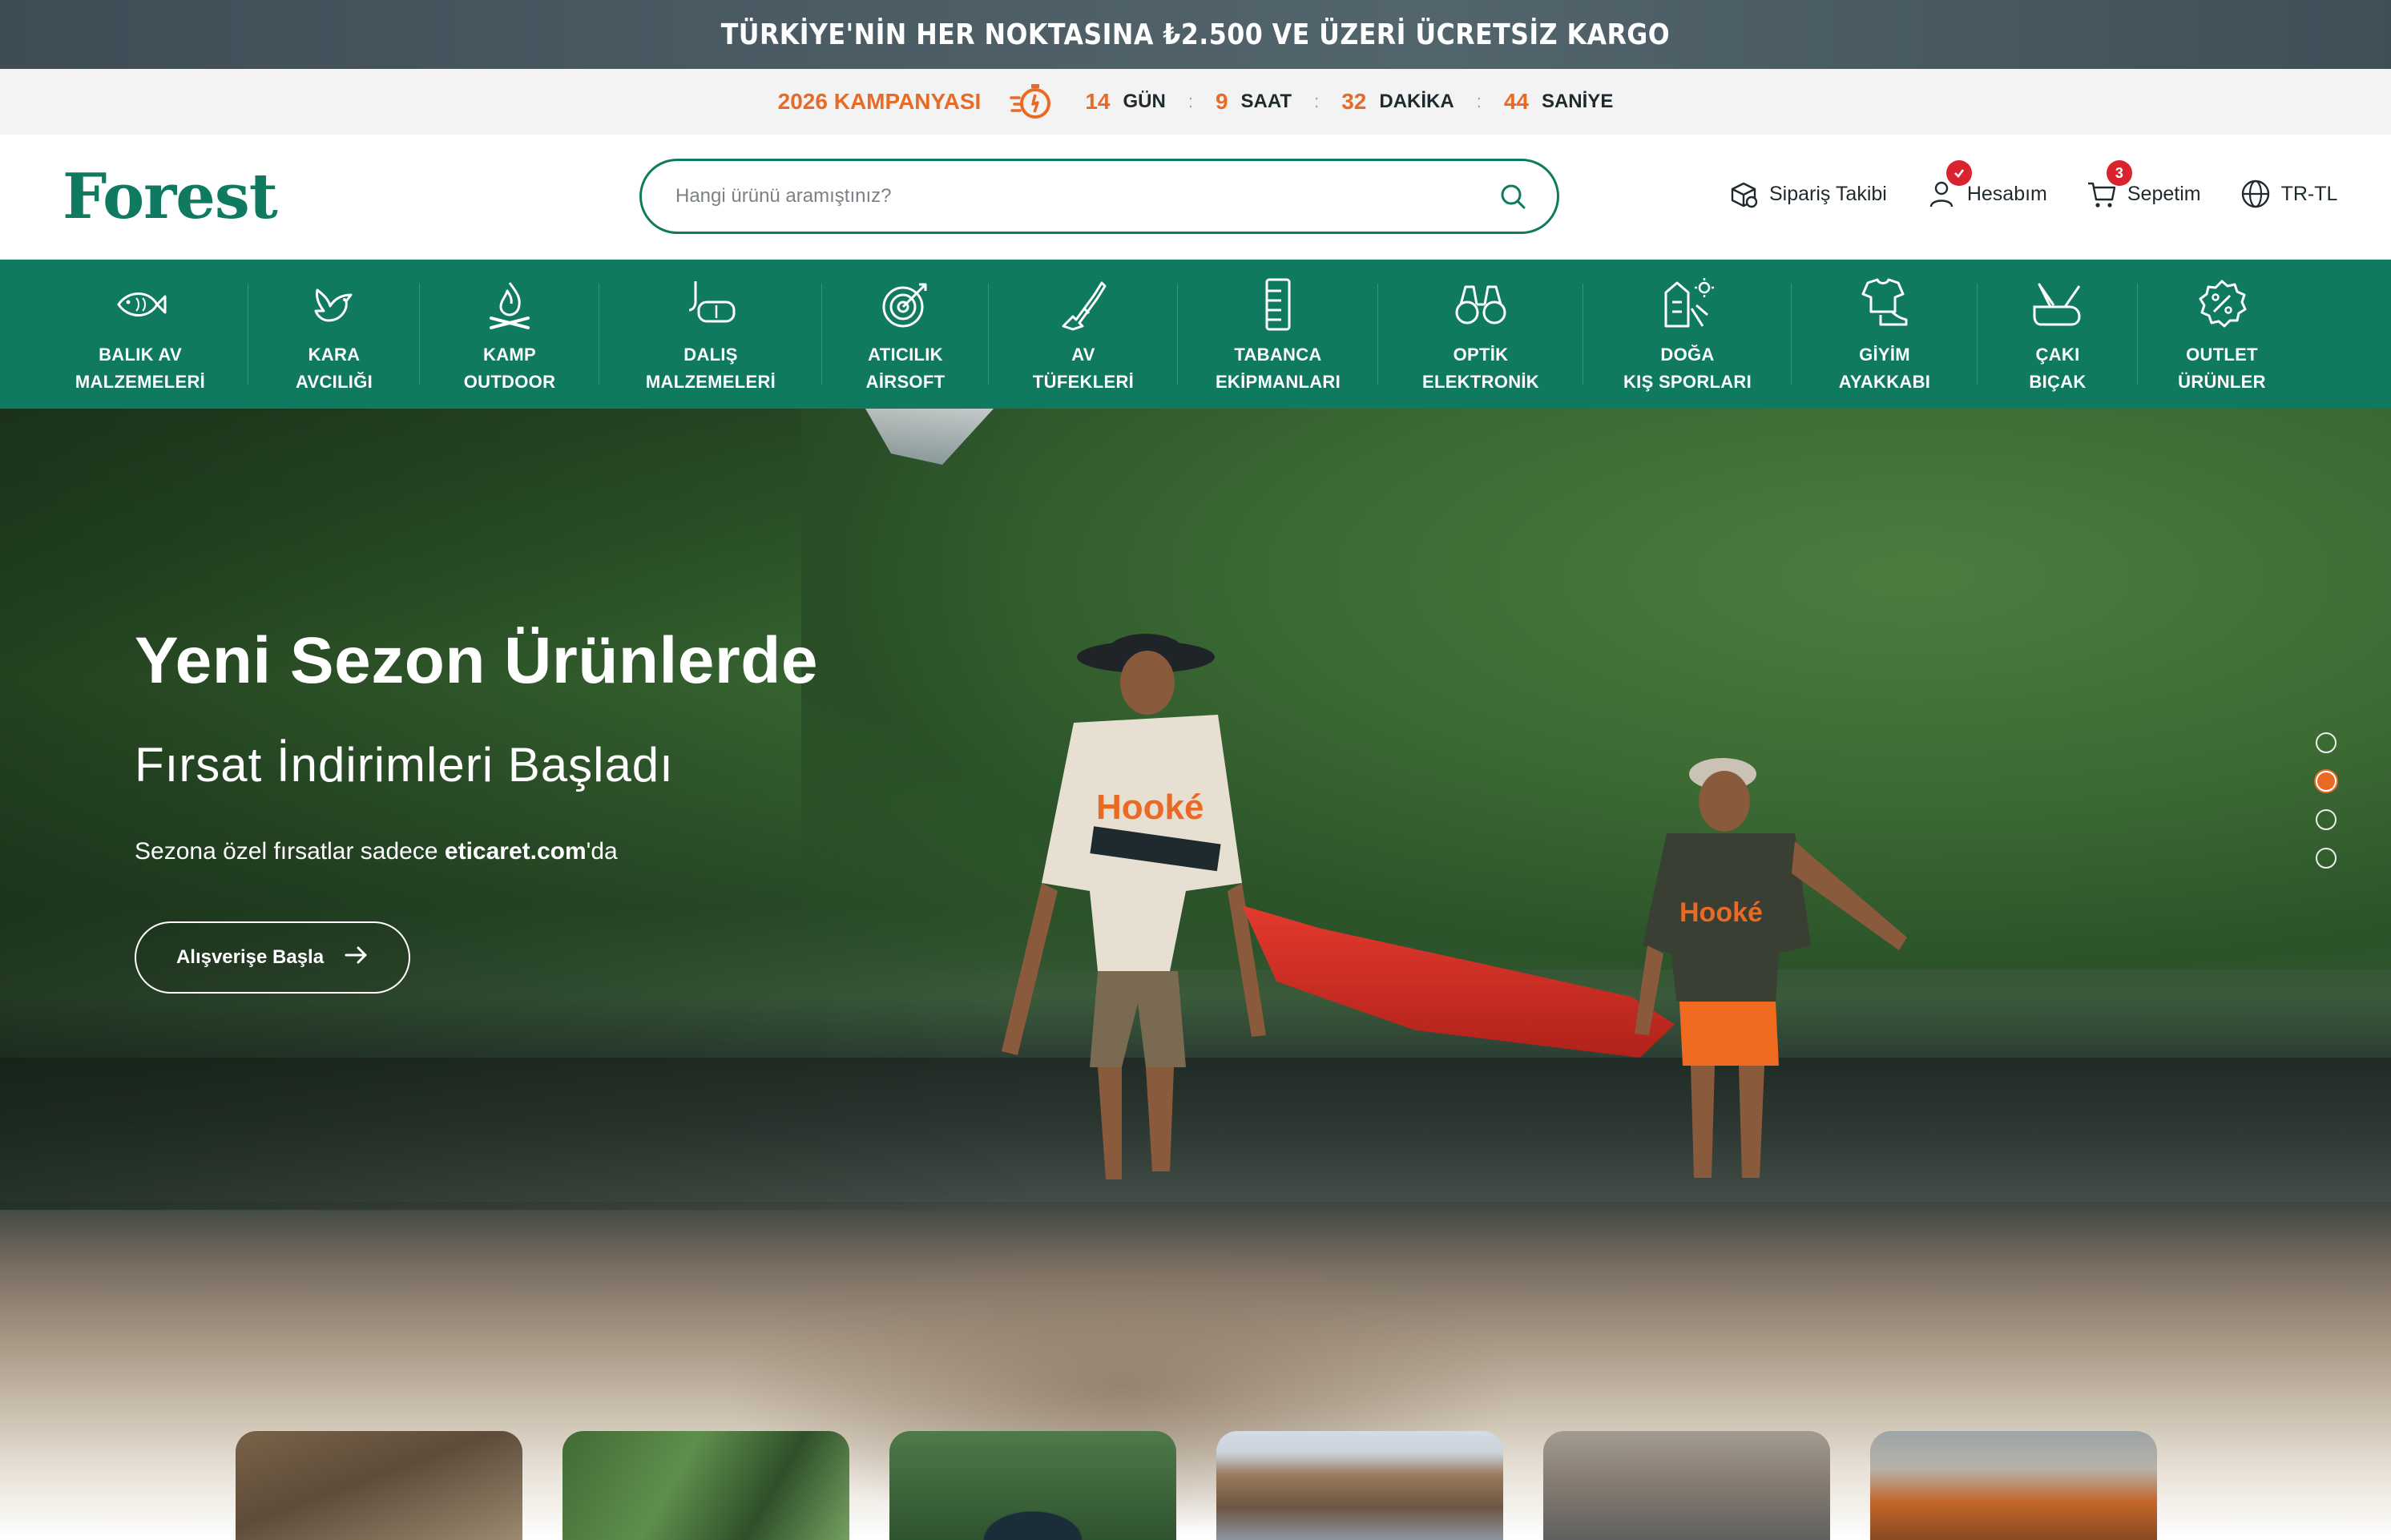  What do you see at coordinates (509, 305) in the screenshot?
I see `campfire-icon` at bounding box center [509, 305].